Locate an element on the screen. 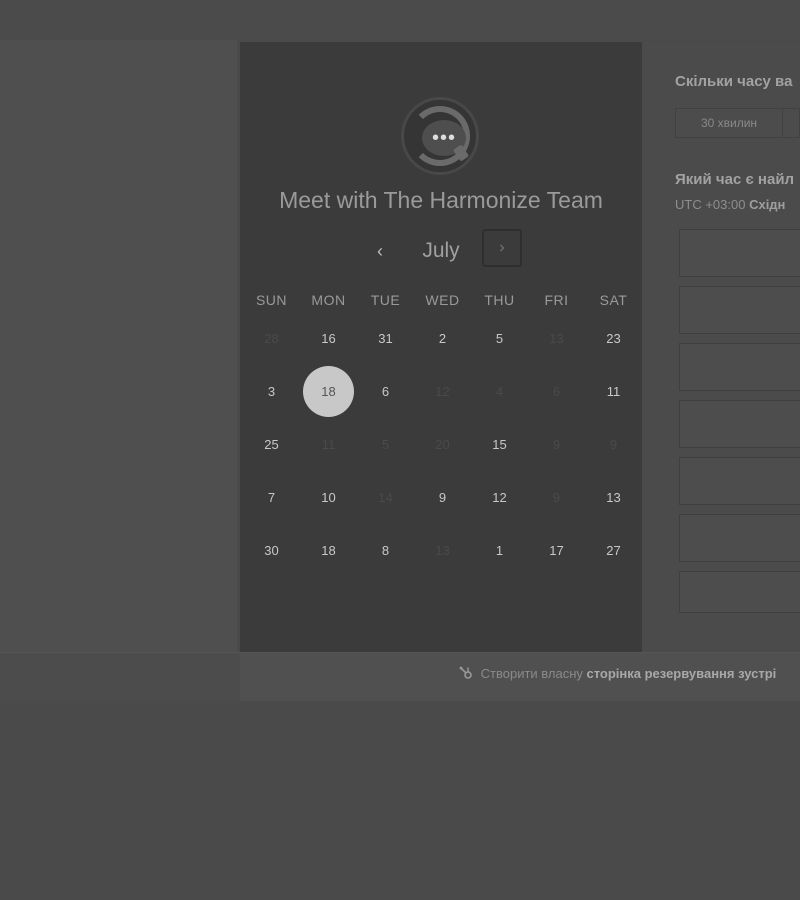 This screenshot has height=900, width=800. day-number: 30 is located at coordinates (271, 550).